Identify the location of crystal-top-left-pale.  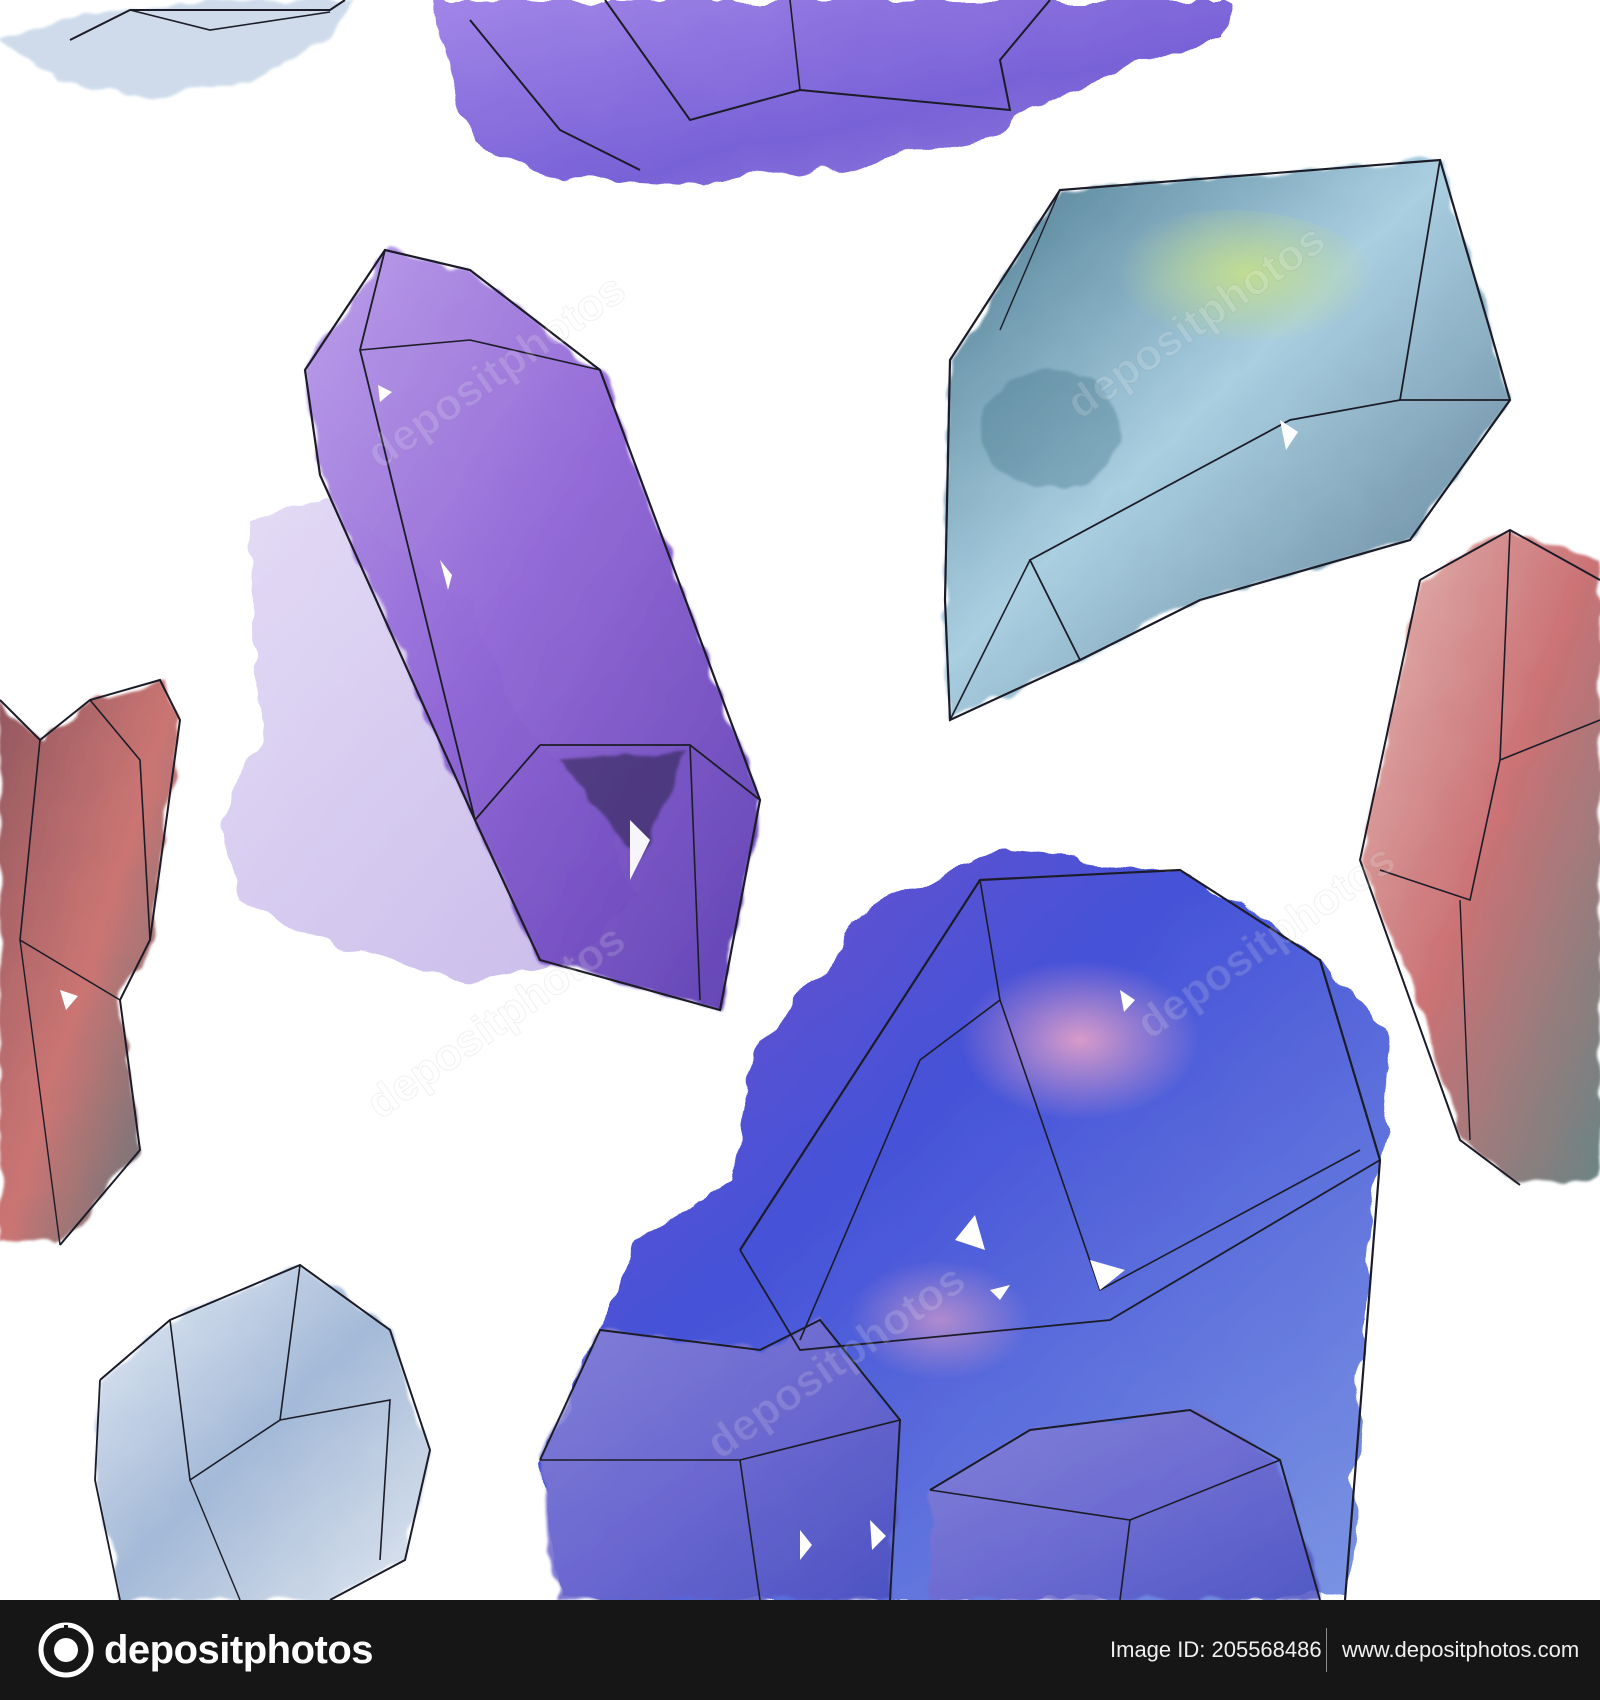
(177, 50).